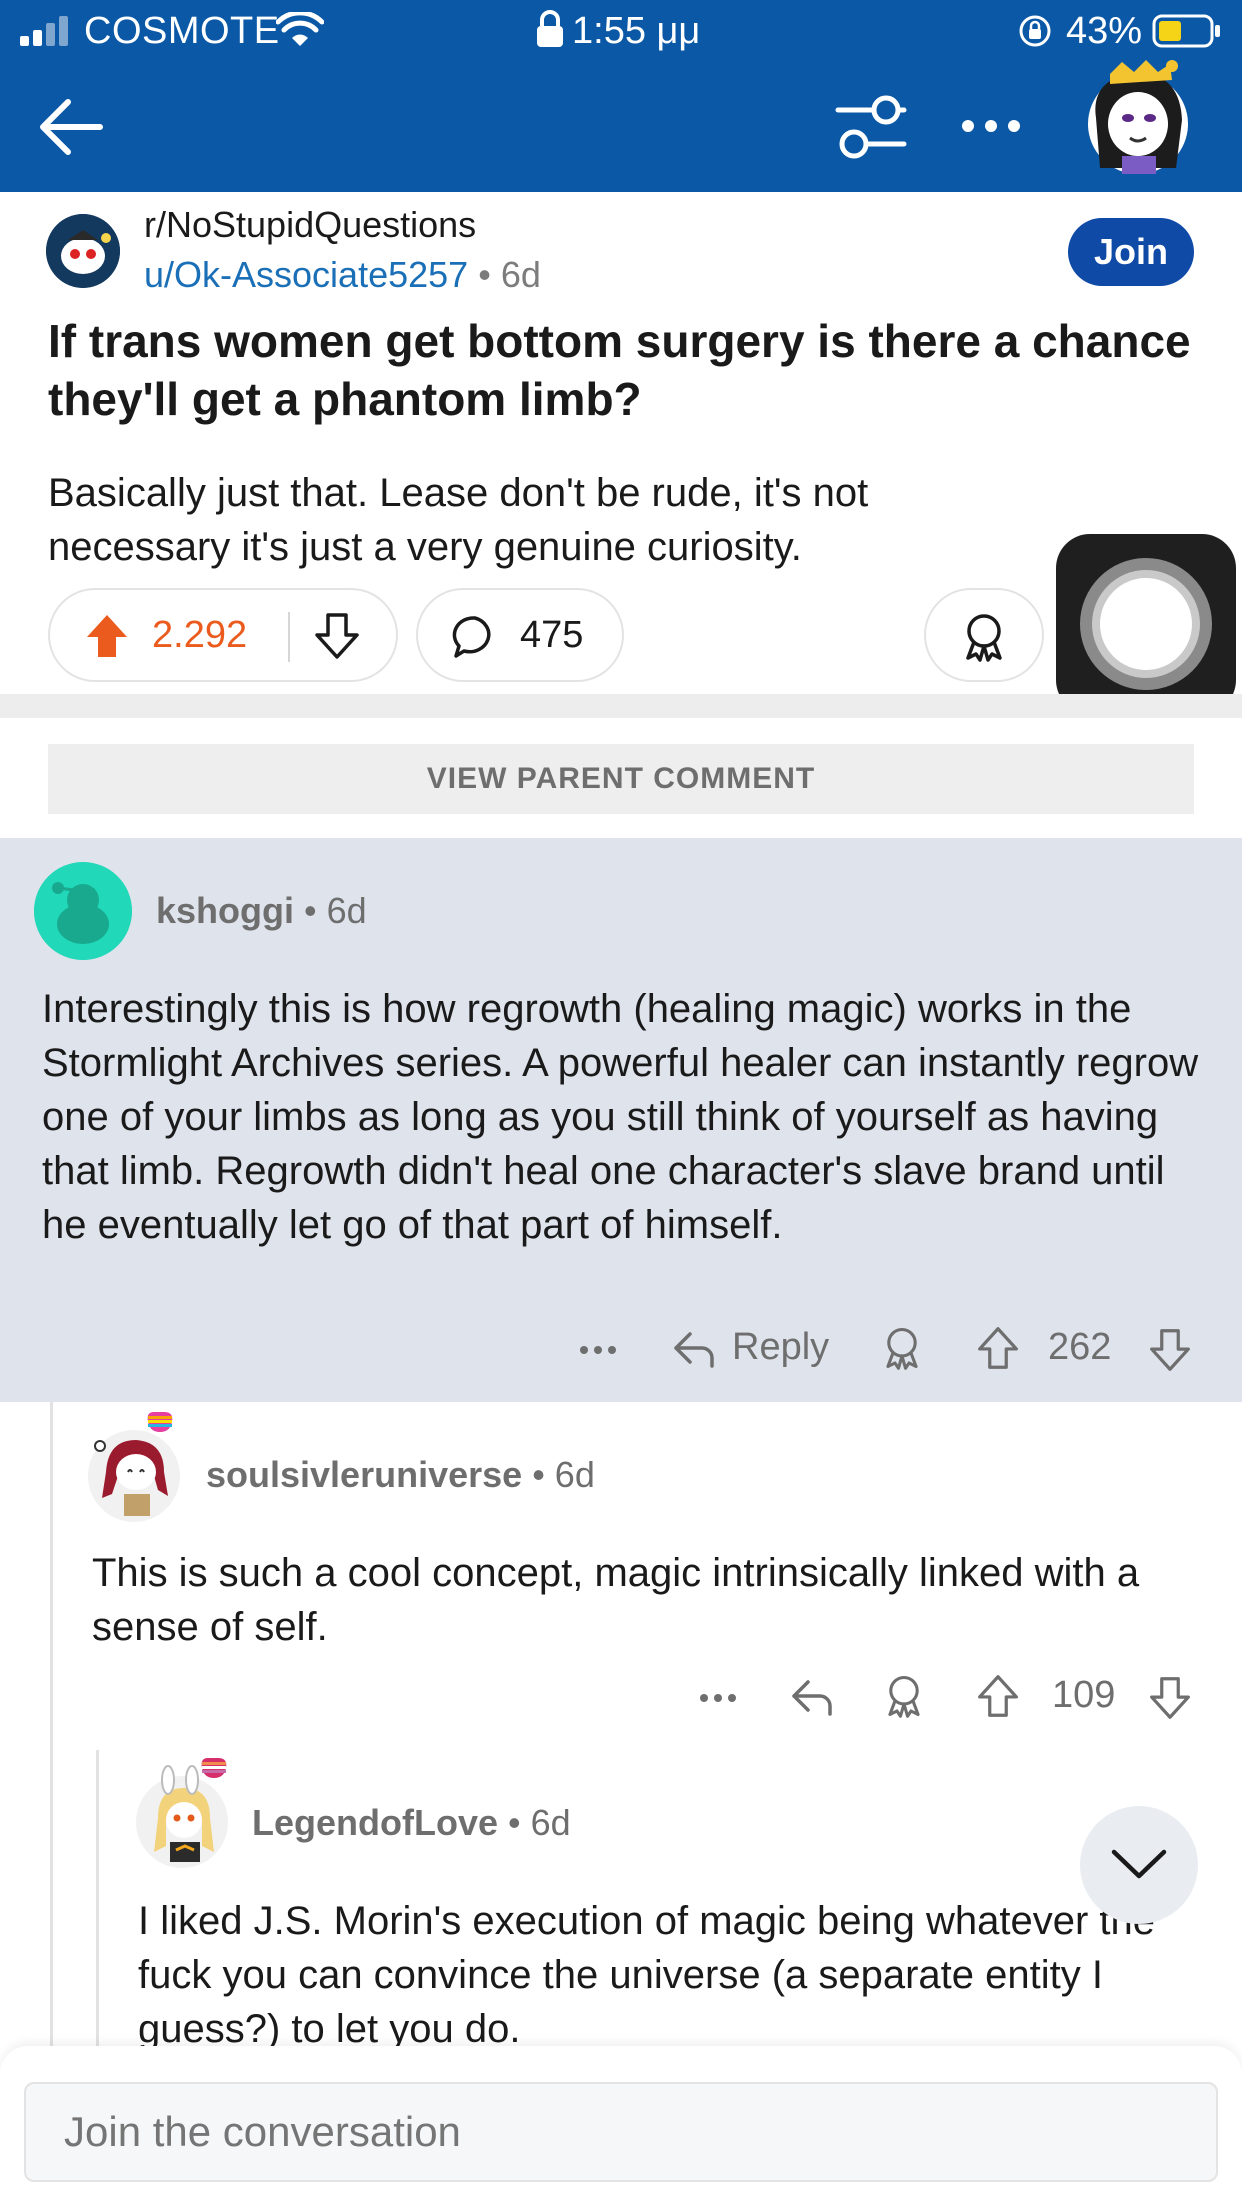 The width and height of the screenshot is (1242, 2208). I want to click on wifi-icon, so click(300, 29).